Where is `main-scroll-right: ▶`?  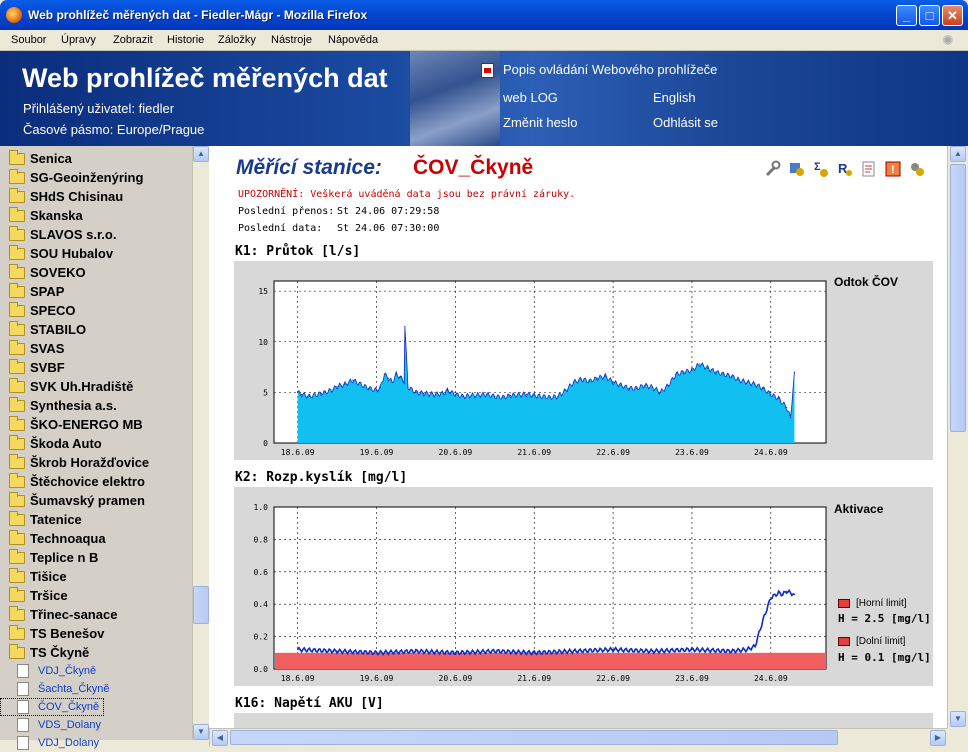 main-scroll-right: ▶ is located at coordinates (938, 738).